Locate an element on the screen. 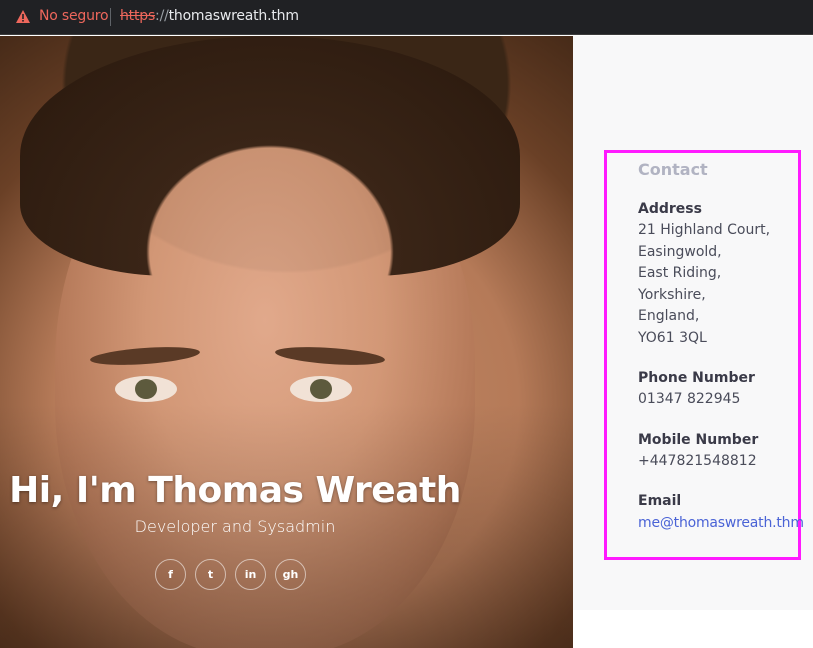 This screenshot has height=648, width=813. address-label: Address is located at coordinates (670, 209).